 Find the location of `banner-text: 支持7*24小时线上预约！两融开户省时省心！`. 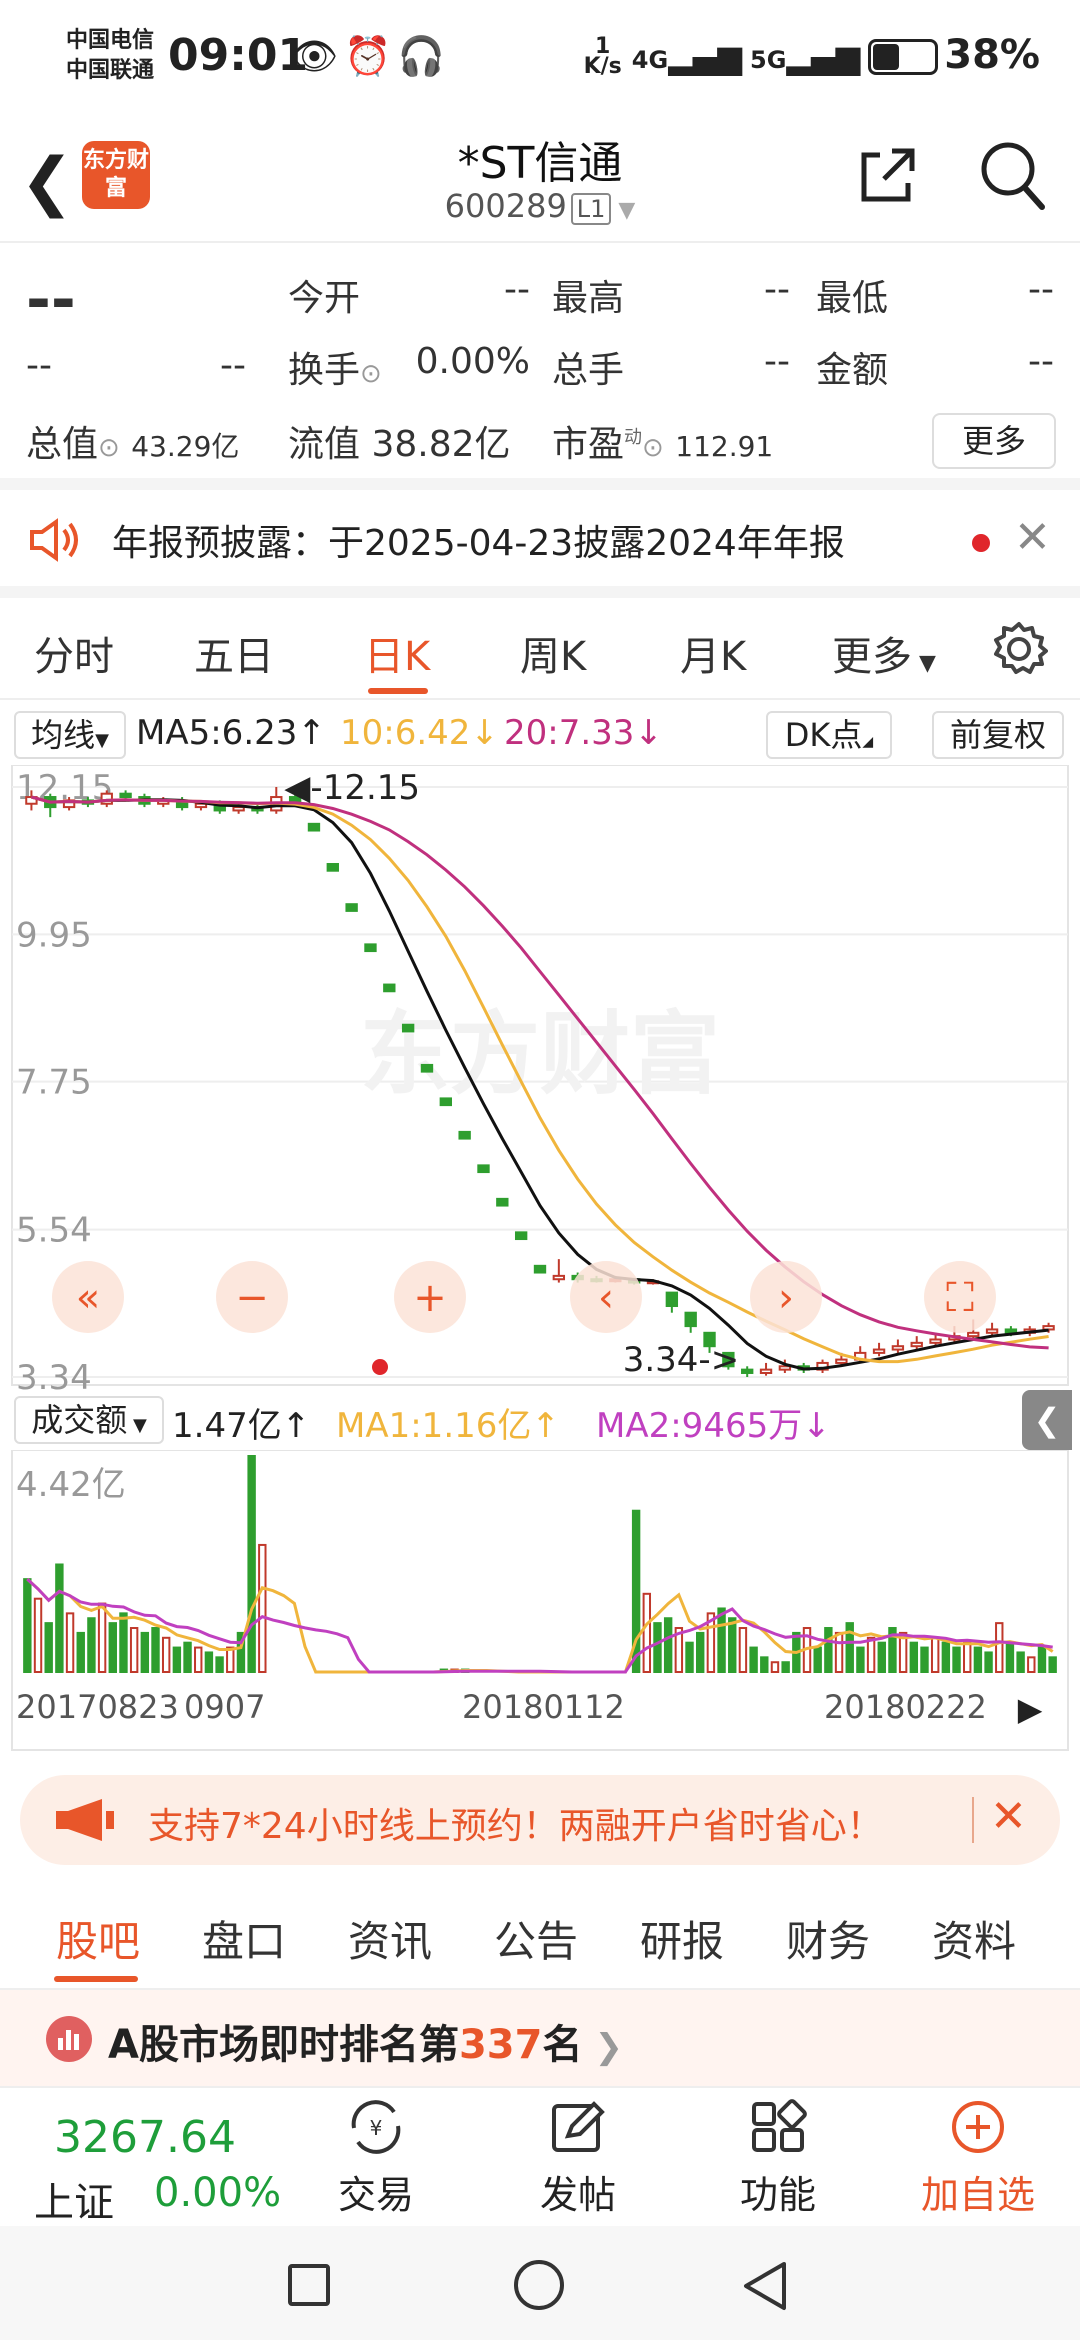

banner-text: 支持7*24小时线上预约！两融开户省时省心！ is located at coordinates (515, 1823).